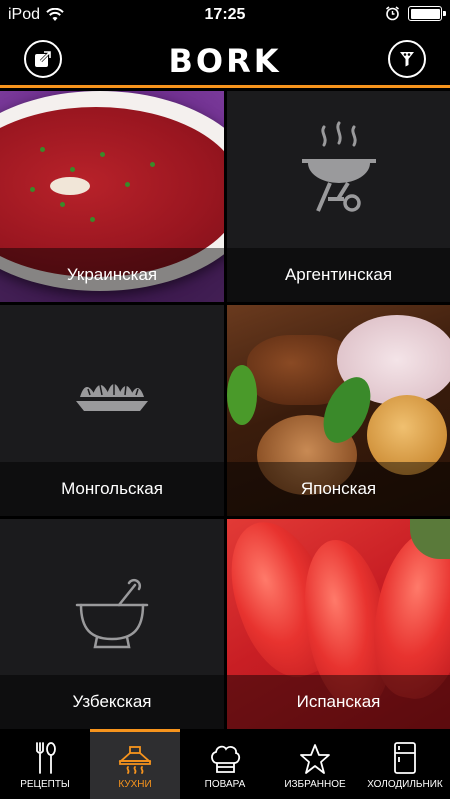  Describe the element at coordinates (135, 760) in the screenshot. I see `kitchen-hood-icon` at that location.